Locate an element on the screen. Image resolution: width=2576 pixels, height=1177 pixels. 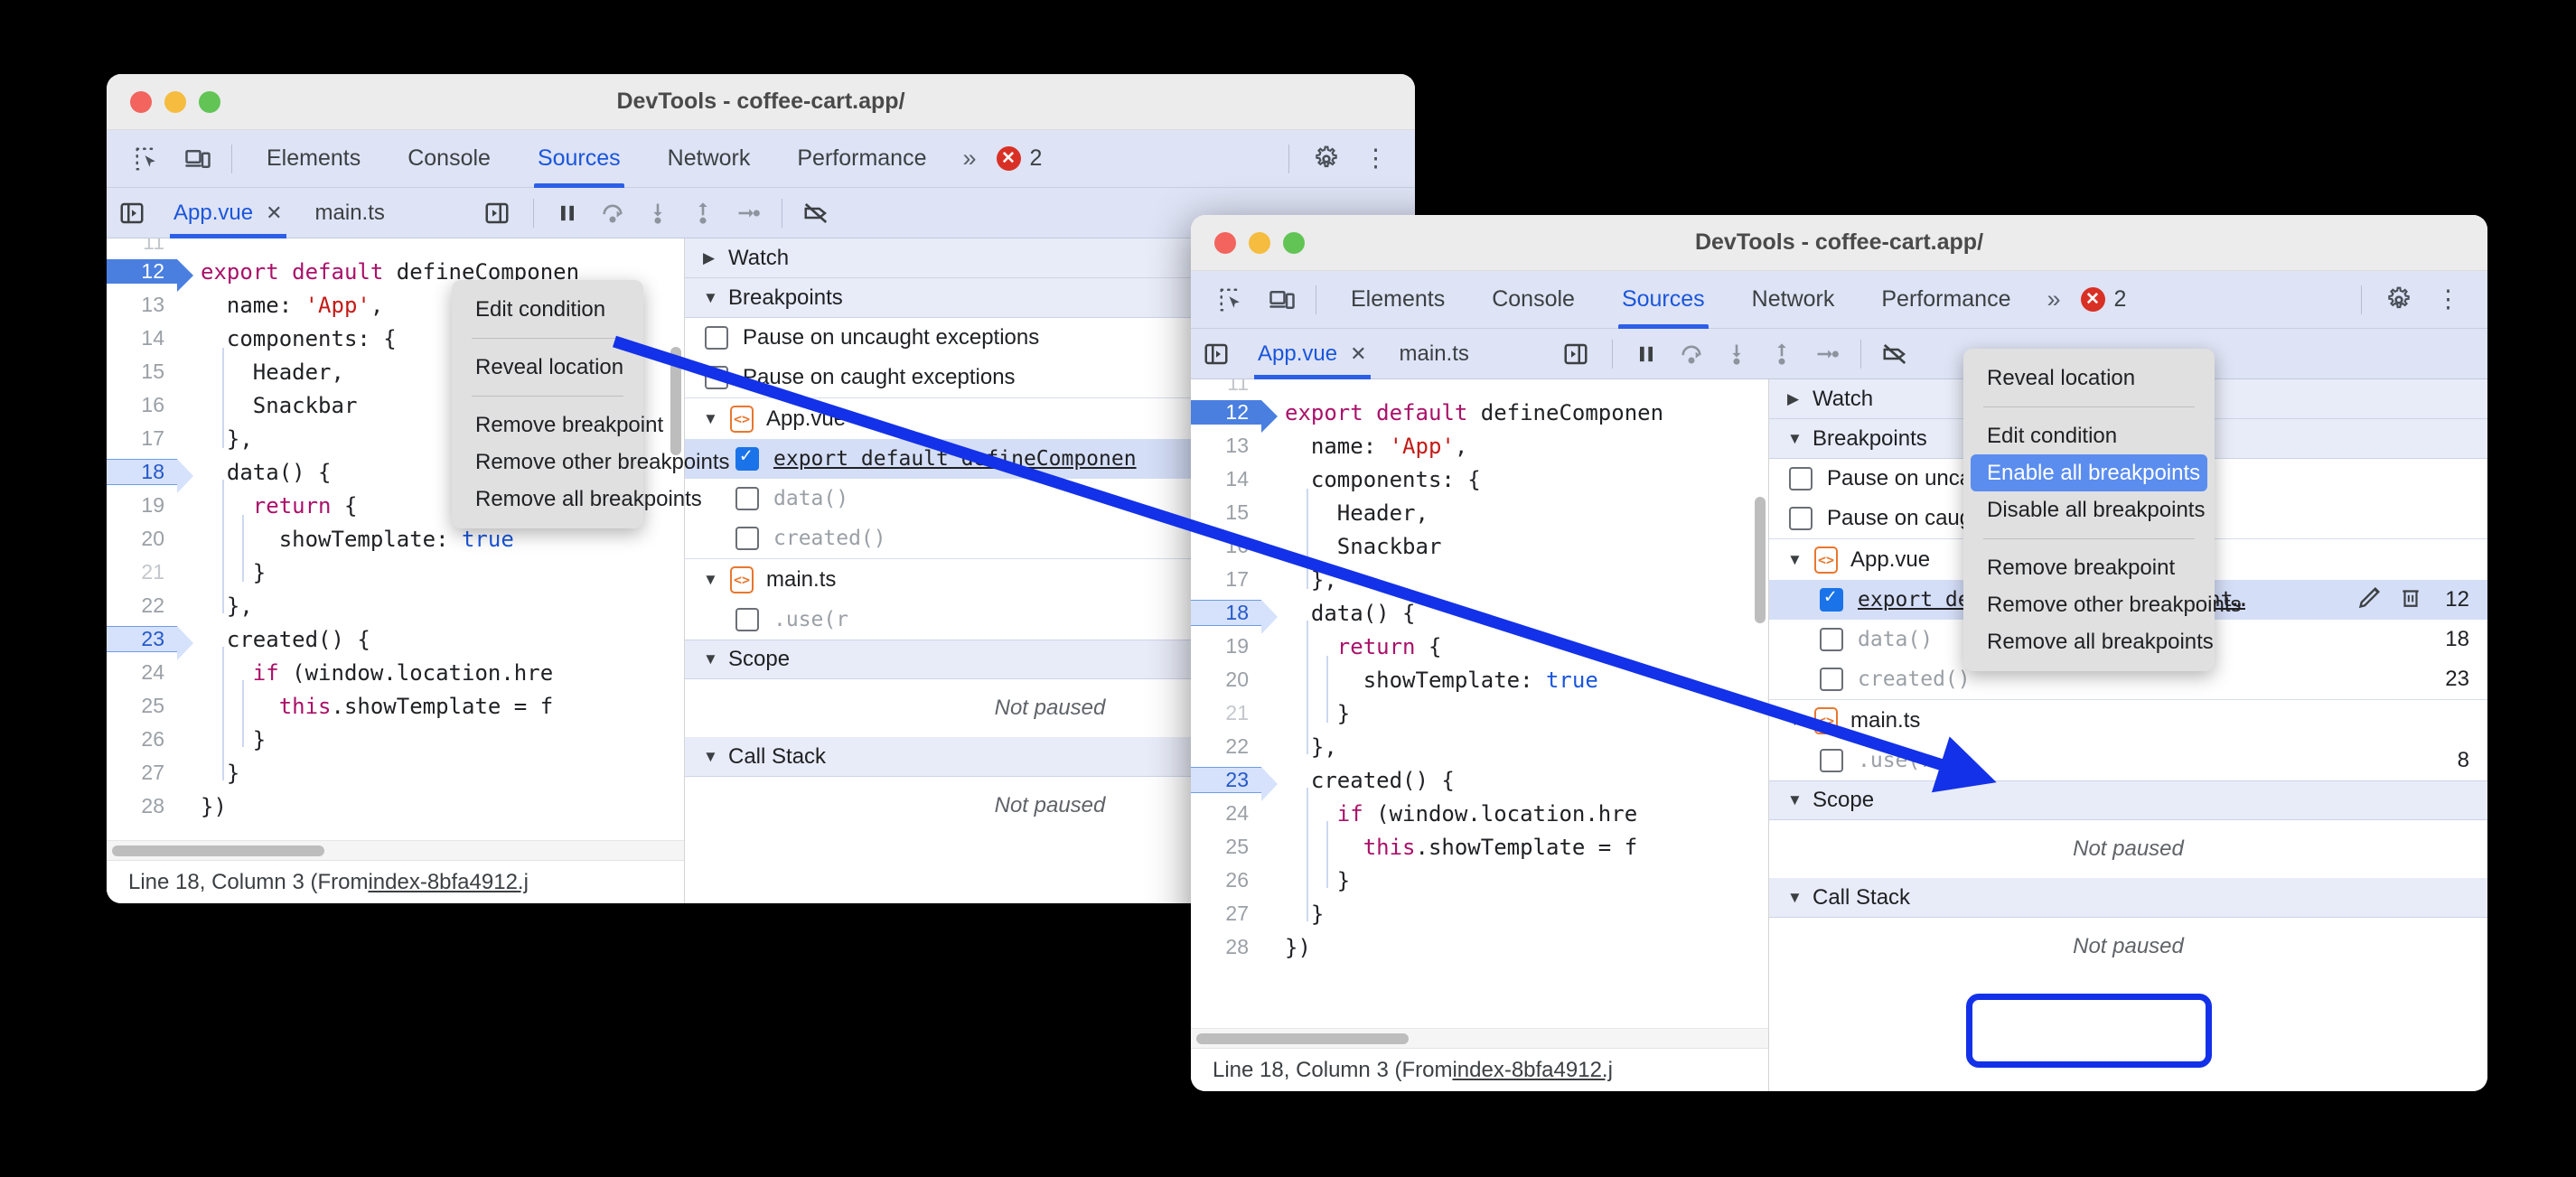
breakpoint-snippet: data() is located at coordinates (1895, 639).